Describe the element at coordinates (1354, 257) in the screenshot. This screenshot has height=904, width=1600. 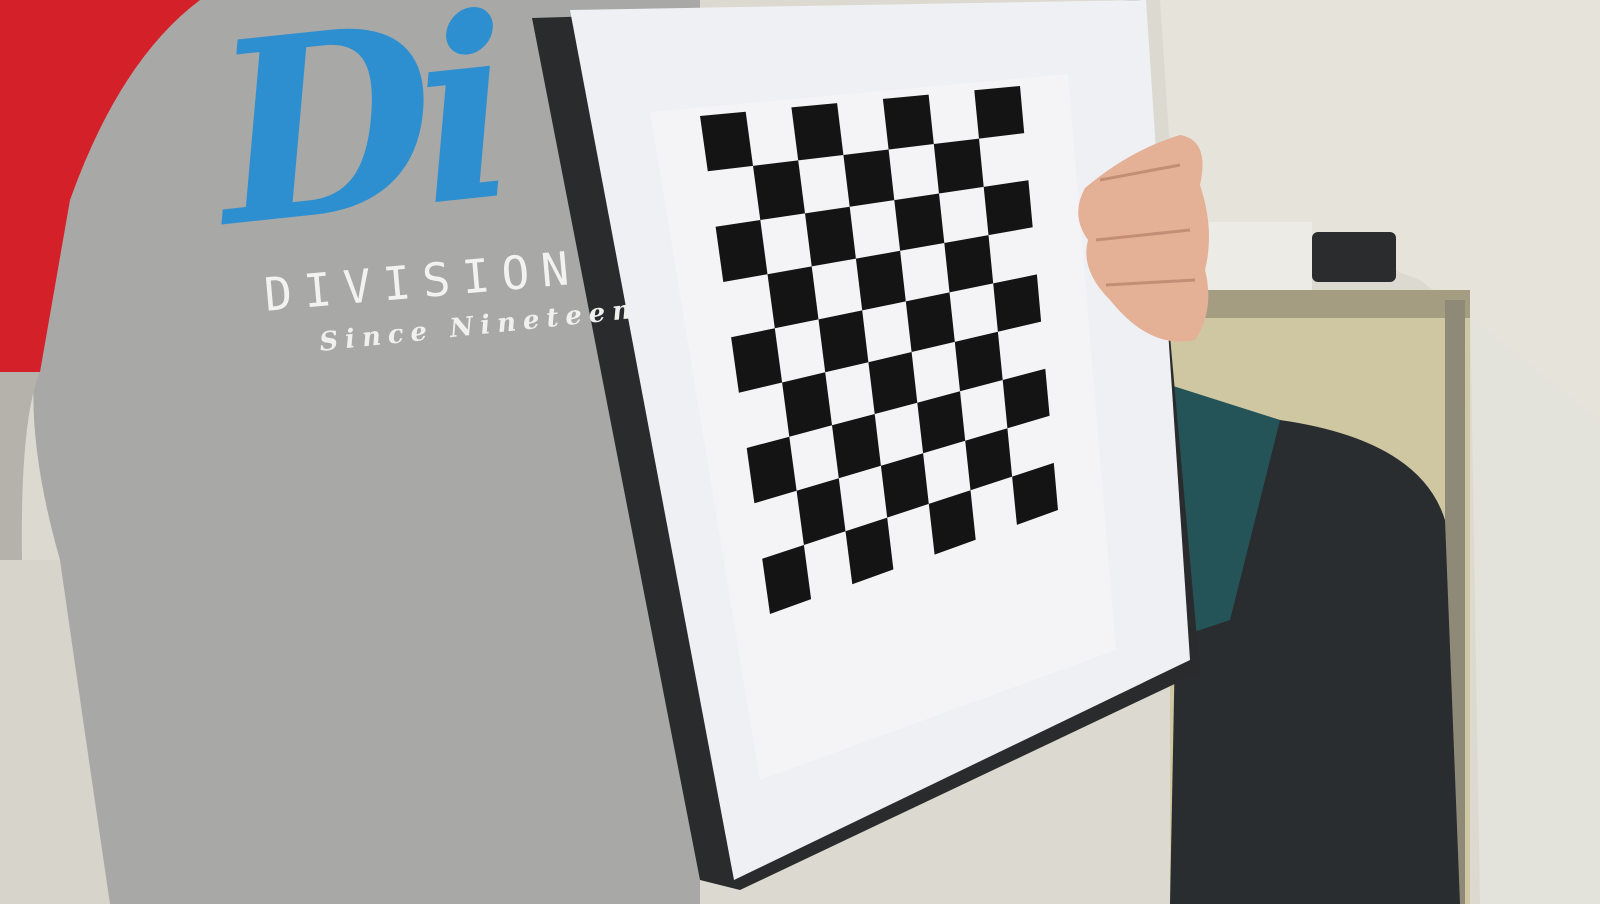
I see `black-object` at that location.